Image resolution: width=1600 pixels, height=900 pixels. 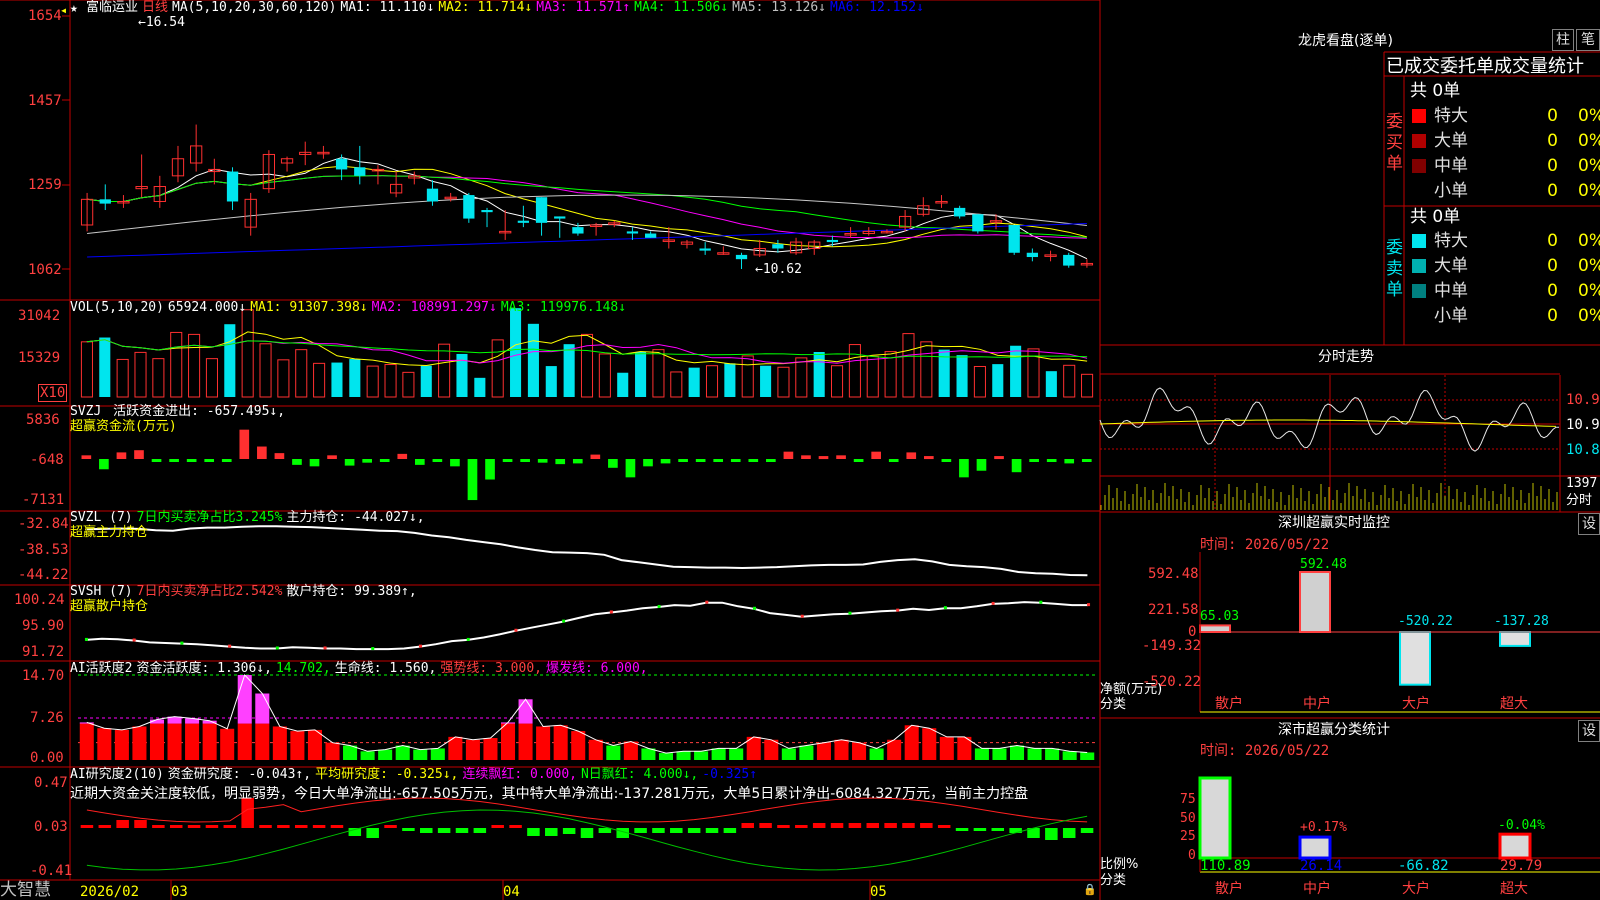 I want to click on sell-xl-pct: 0%, so click(x=1589, y=241).